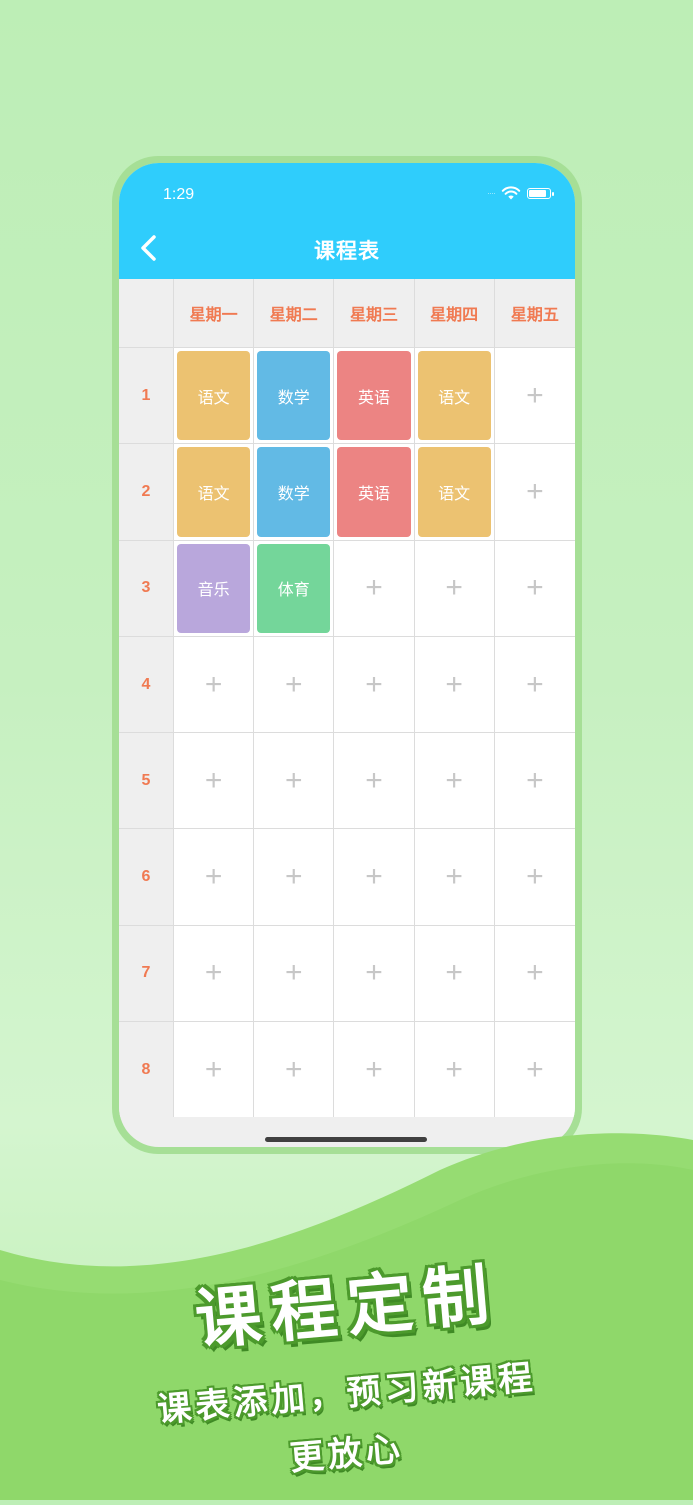 The image size is (693, 1505). I want to click on period-number: 2, so click(146, 492).